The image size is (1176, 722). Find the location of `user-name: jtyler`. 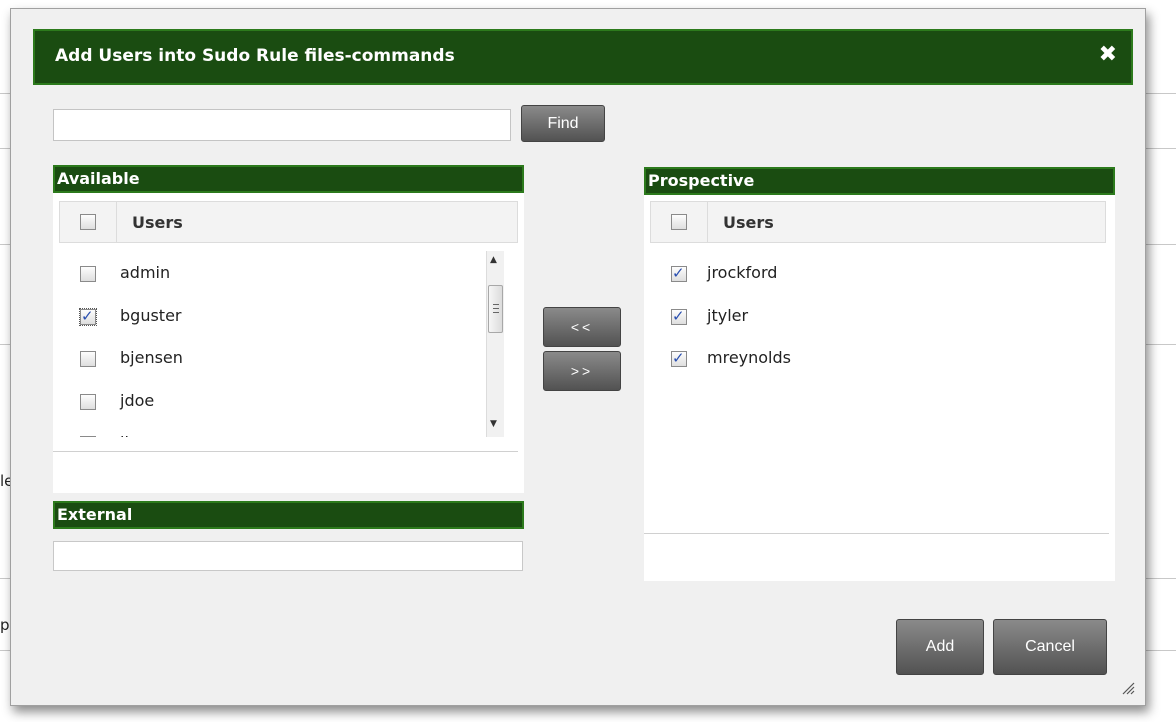

user-name: jtyler is located at coordinates (728, 315).